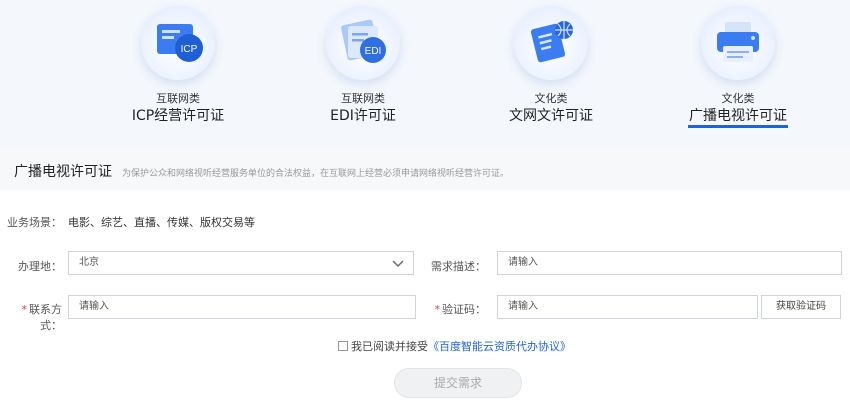  Describe the element at coordinates (363, 43) in the screenshot. I see `edi-license-icon: EDI` at that location.